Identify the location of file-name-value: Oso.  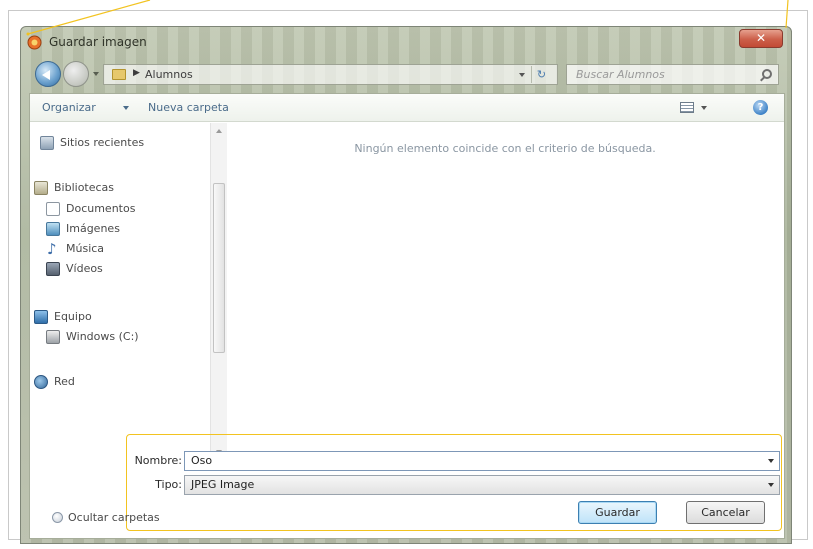
(201, 460).